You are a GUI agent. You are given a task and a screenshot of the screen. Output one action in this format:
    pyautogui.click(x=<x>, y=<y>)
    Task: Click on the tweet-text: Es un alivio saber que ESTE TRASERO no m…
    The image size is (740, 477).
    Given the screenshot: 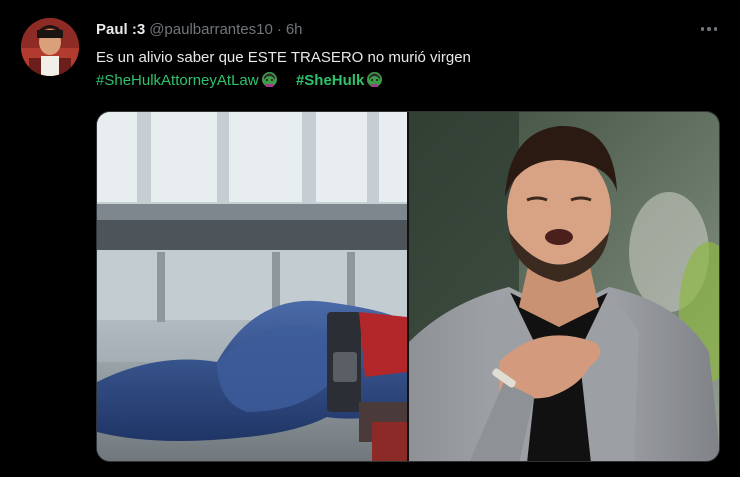 What is the action you would take?
    pyautogui.click(x=283, y=57)
    